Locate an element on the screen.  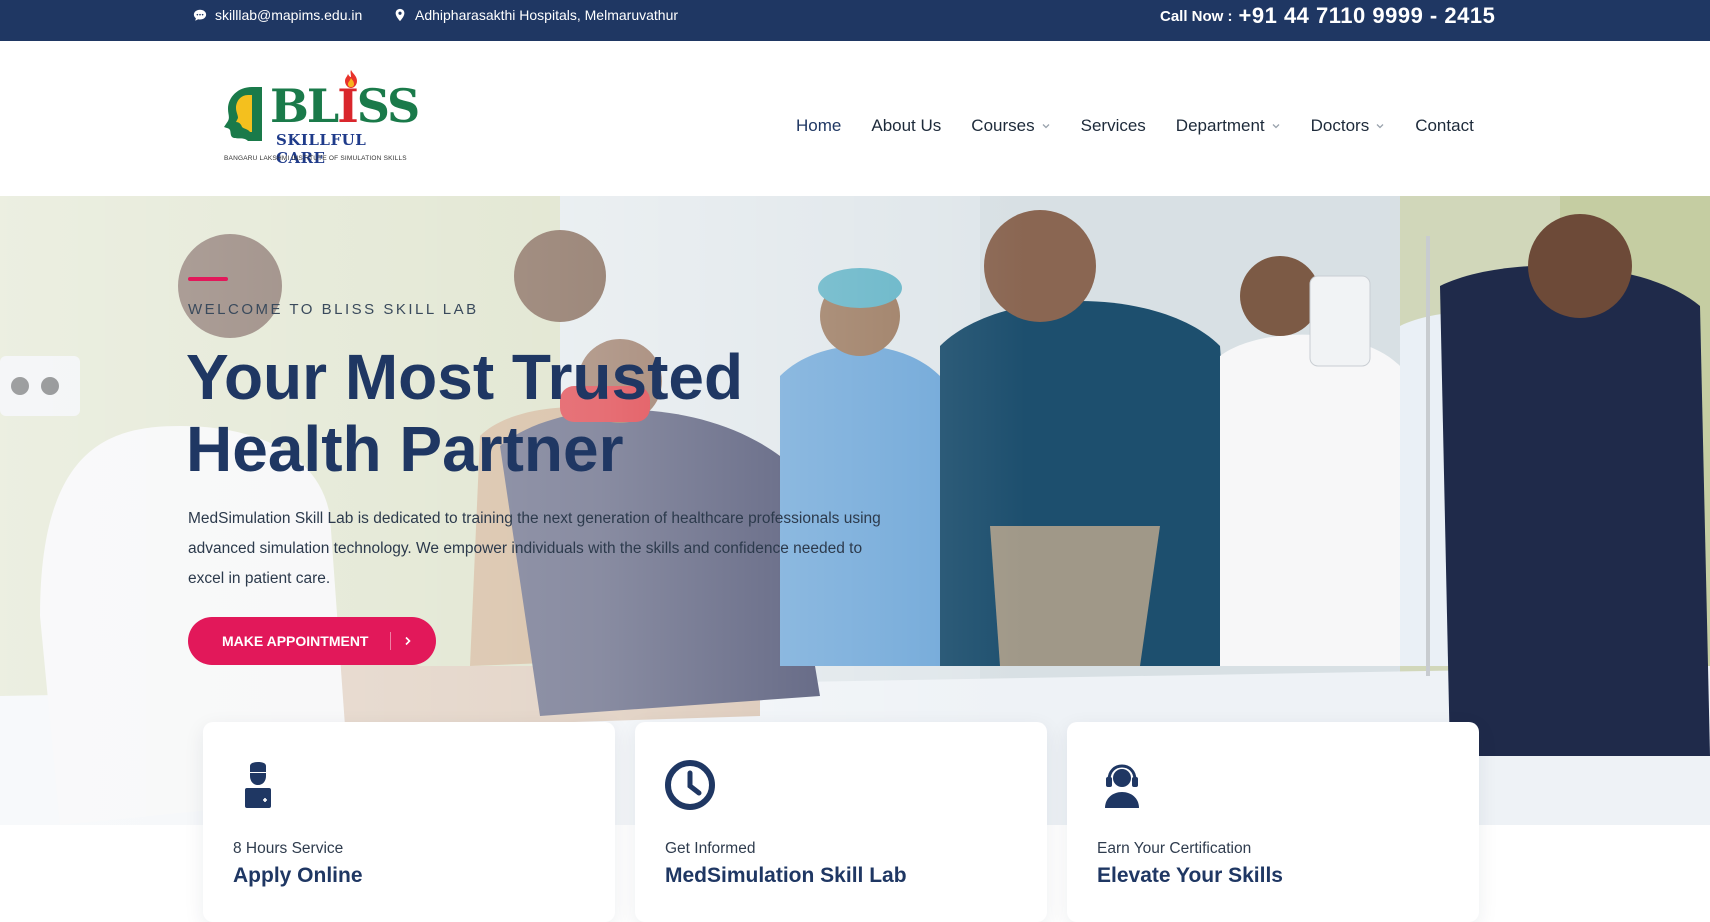
make-appointment-label: MAKE APPOINTMENT is located at coordinates (295, 641).